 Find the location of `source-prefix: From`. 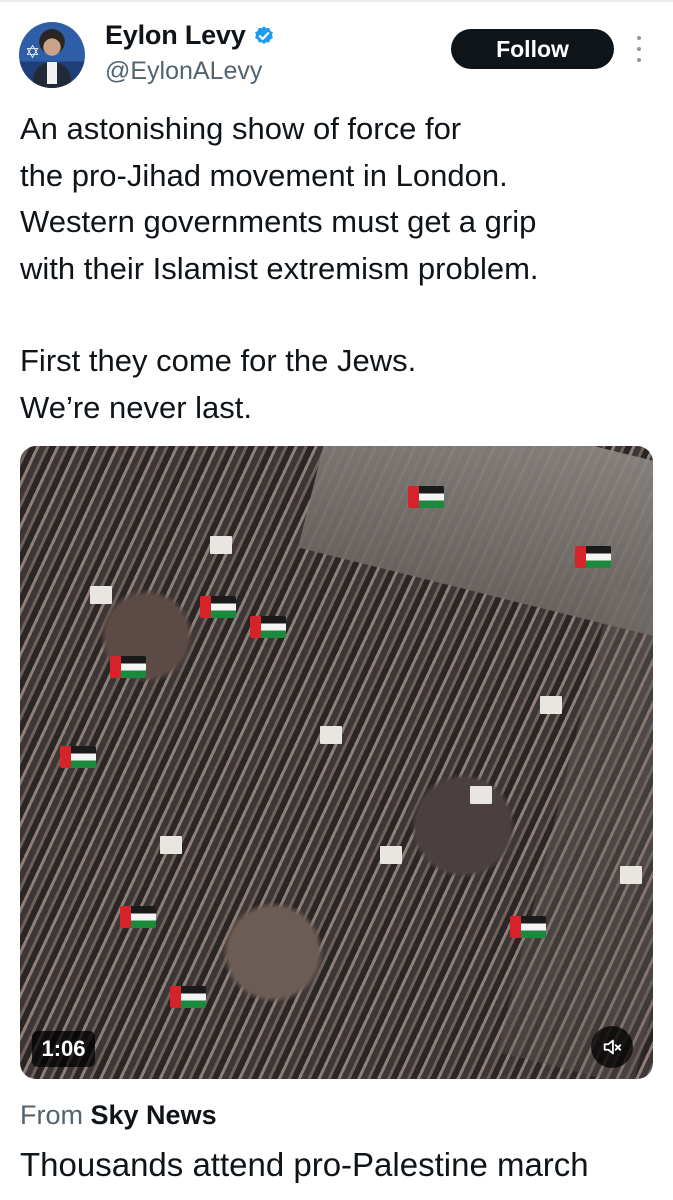

source-prefix: From is located at coordinates (51, 1115).